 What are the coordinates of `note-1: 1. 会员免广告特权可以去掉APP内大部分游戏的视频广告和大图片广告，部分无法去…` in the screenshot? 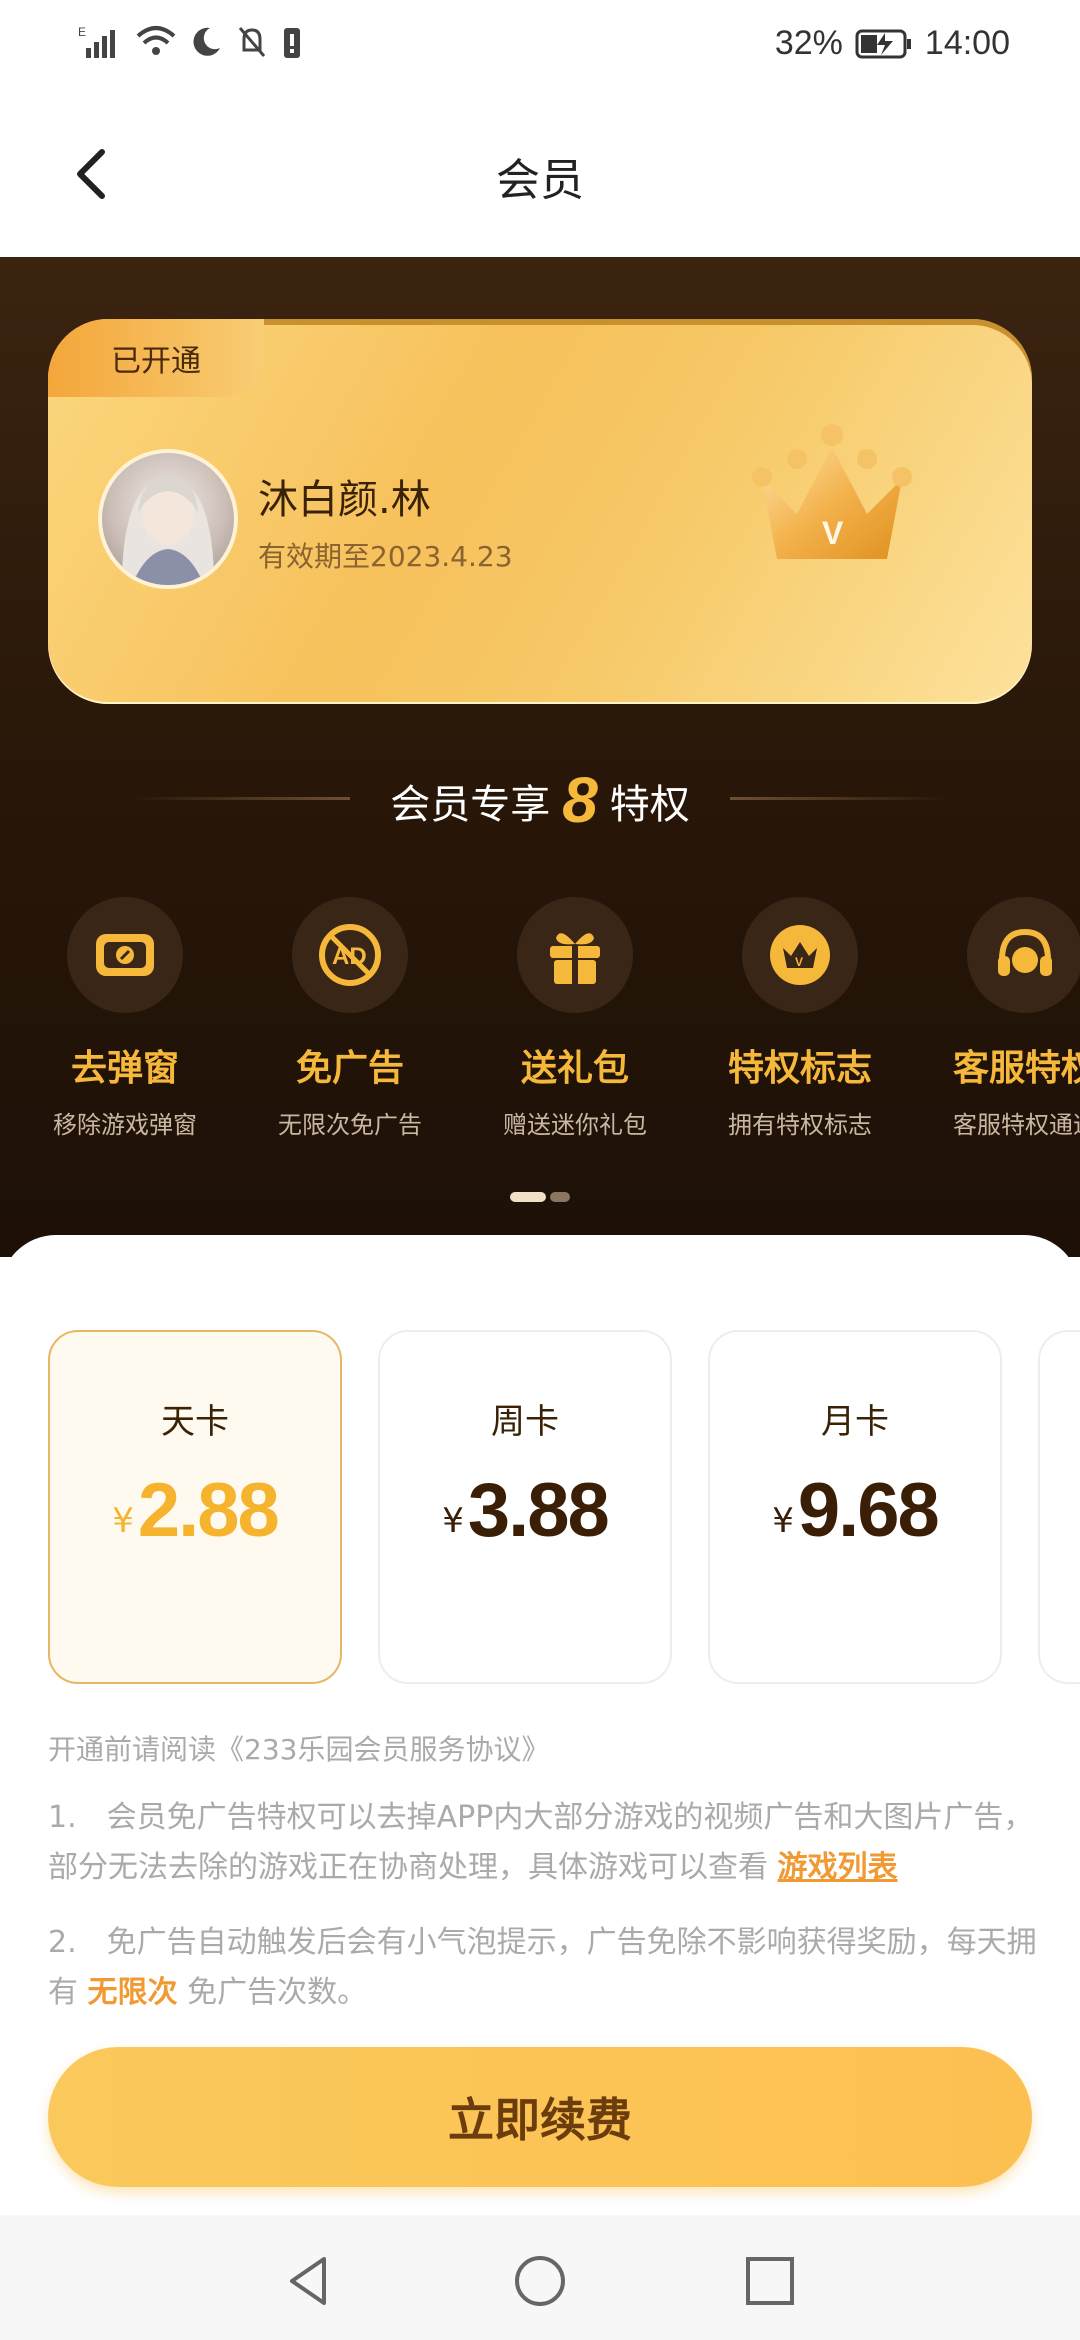 It's located at (543, 1843).